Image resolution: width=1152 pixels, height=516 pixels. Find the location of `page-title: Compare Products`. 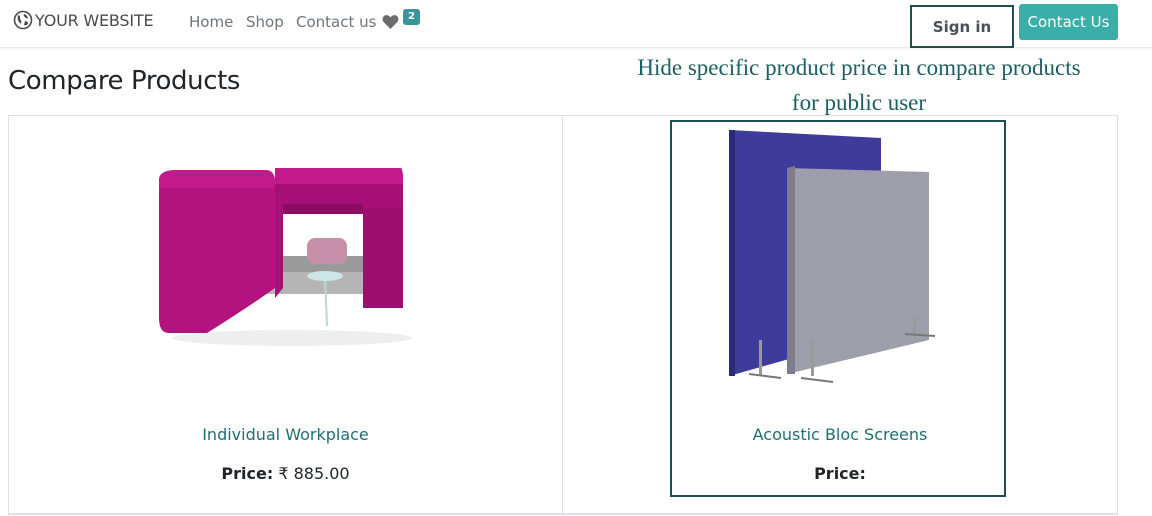

page-title: Compare Products is located at coordinates (124, 81).